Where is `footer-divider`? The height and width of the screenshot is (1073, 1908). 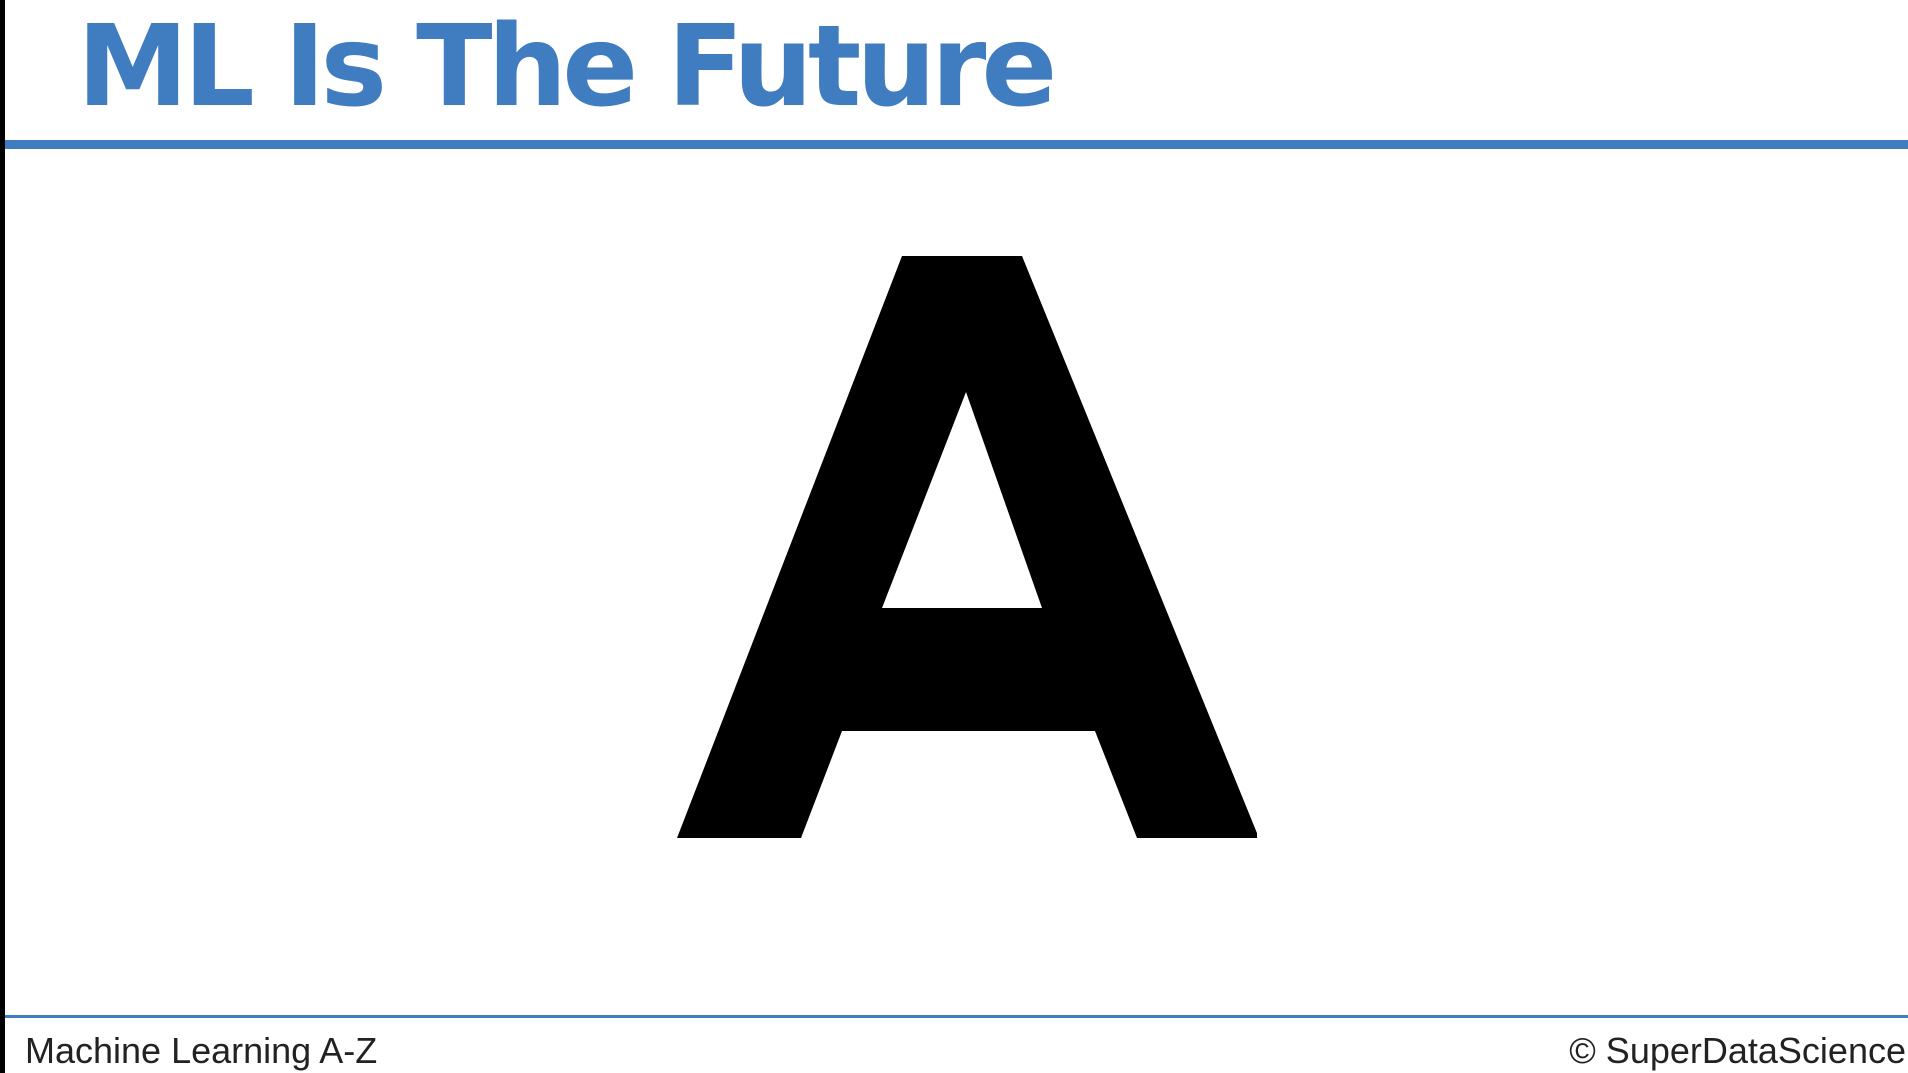
footer-divider is located at coordinates (956, 1016).